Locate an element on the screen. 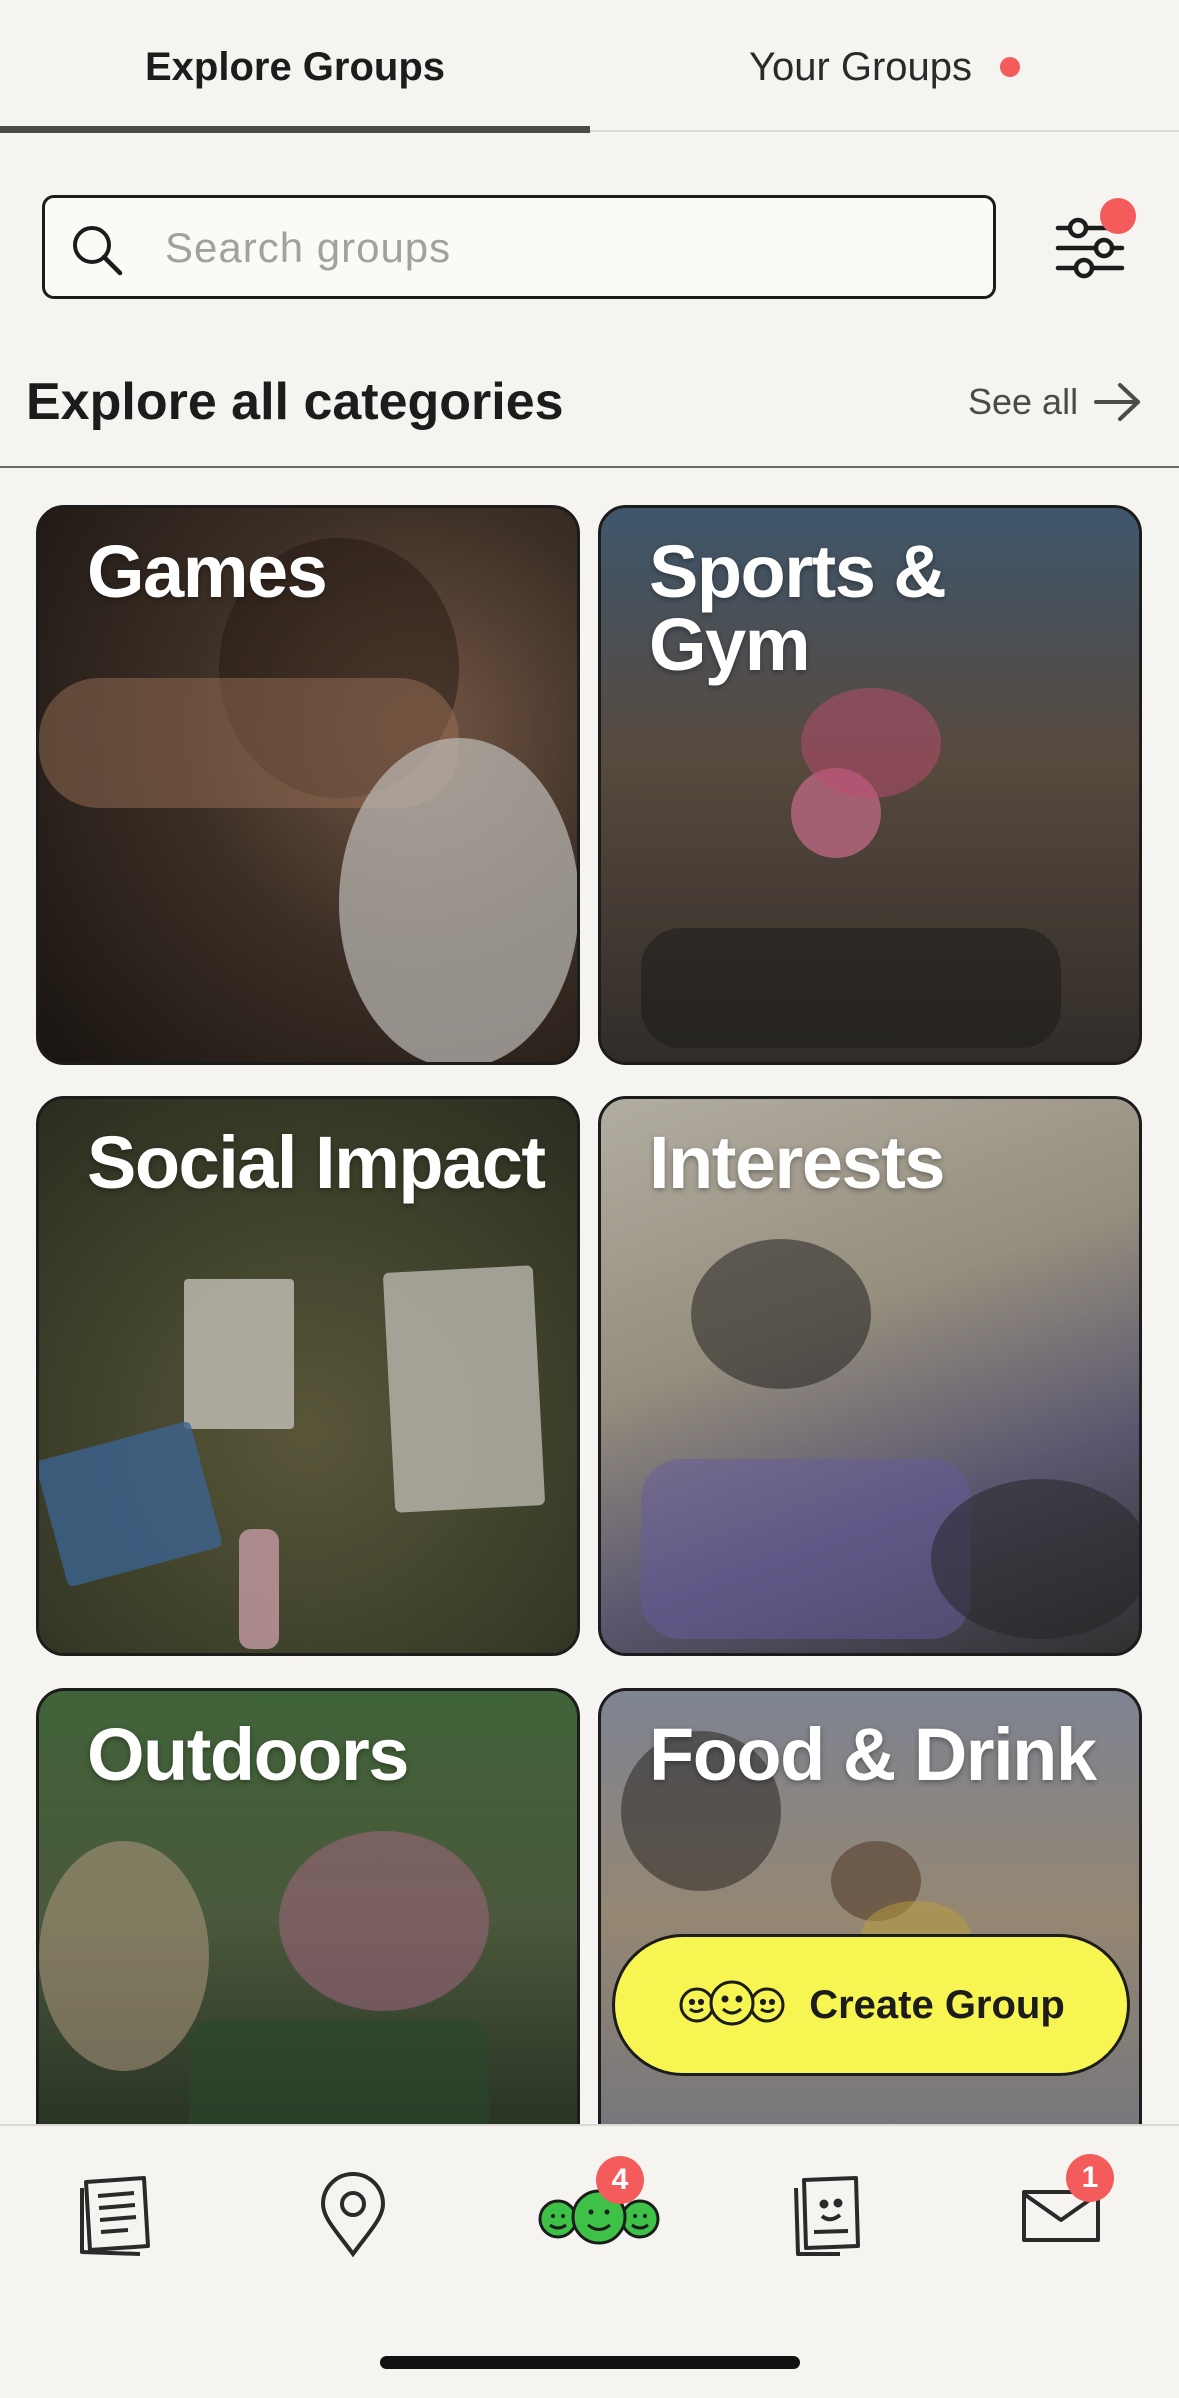  section-title: Explore all categories is located at coordinates (295, 402).